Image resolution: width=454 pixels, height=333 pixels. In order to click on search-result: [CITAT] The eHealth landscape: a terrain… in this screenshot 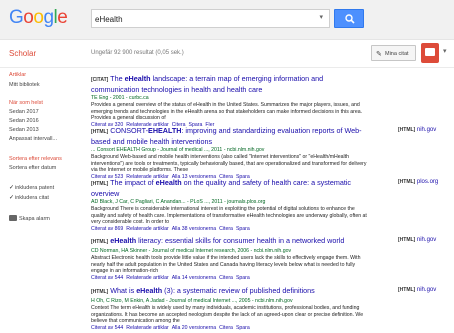, I will do `click(231, 101)`.